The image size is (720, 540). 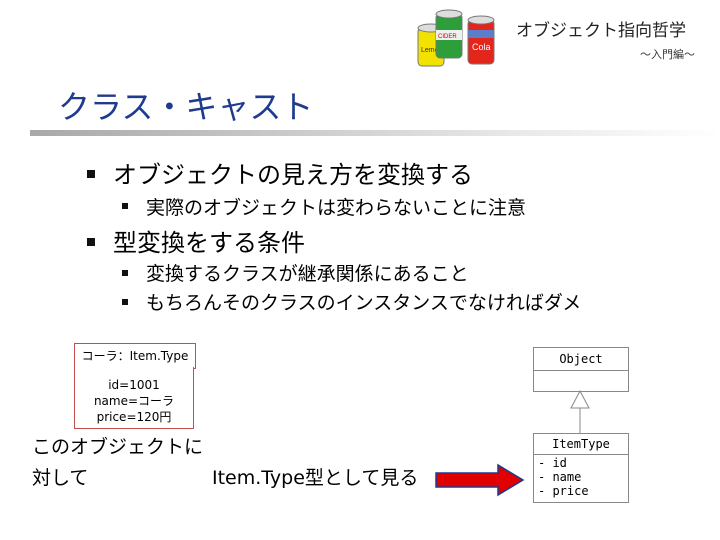 I want to click on bullet-2: 型変換をする条件, so click(x=209, y=243).